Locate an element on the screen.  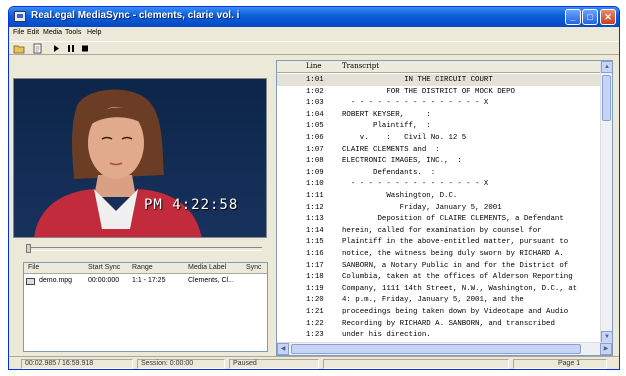
col-range: Range is located at coordinates (142, 267).